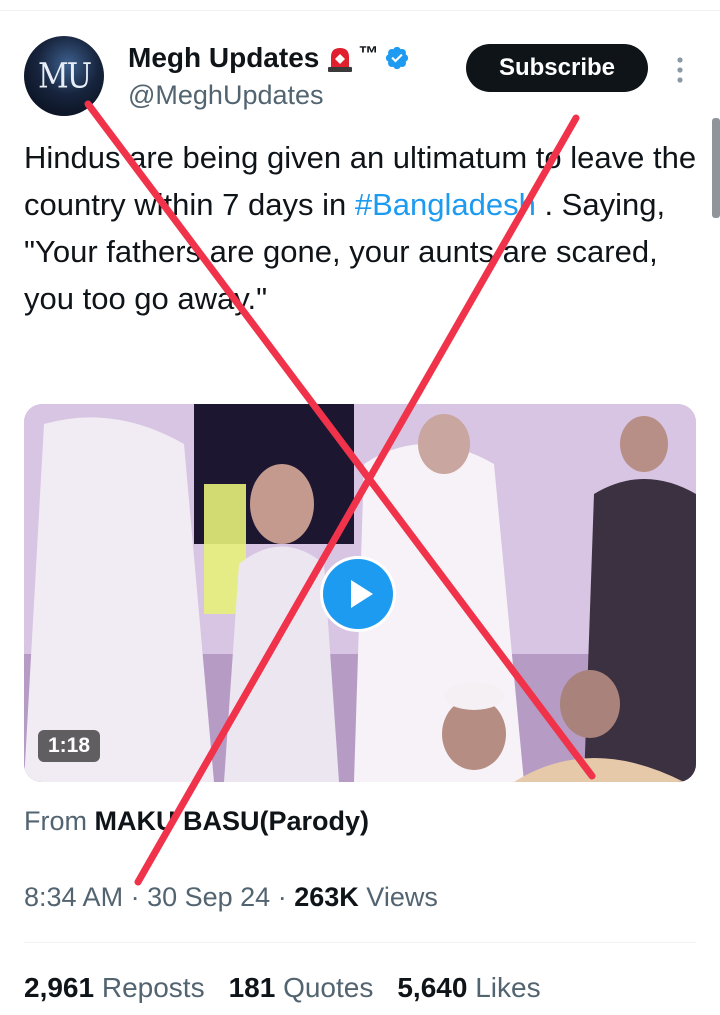 Image resolution: width=720 pixels, height=1015 pixels. What do you see at coordinates (360, 942) in the screenshot?
I see `stats-divider` at bounding box center [360, 942].